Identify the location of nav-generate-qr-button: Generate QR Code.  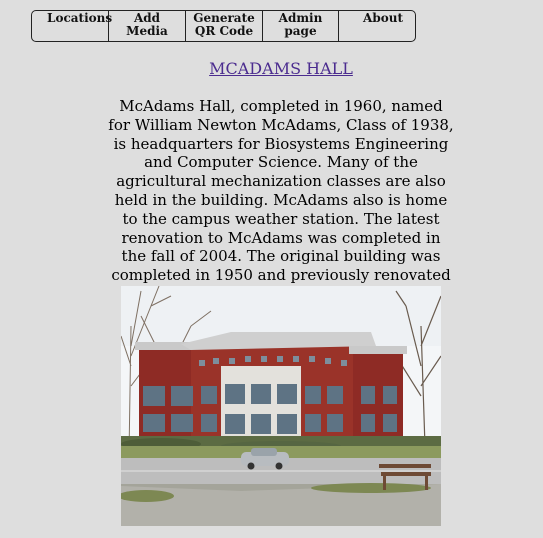
(224, 26).